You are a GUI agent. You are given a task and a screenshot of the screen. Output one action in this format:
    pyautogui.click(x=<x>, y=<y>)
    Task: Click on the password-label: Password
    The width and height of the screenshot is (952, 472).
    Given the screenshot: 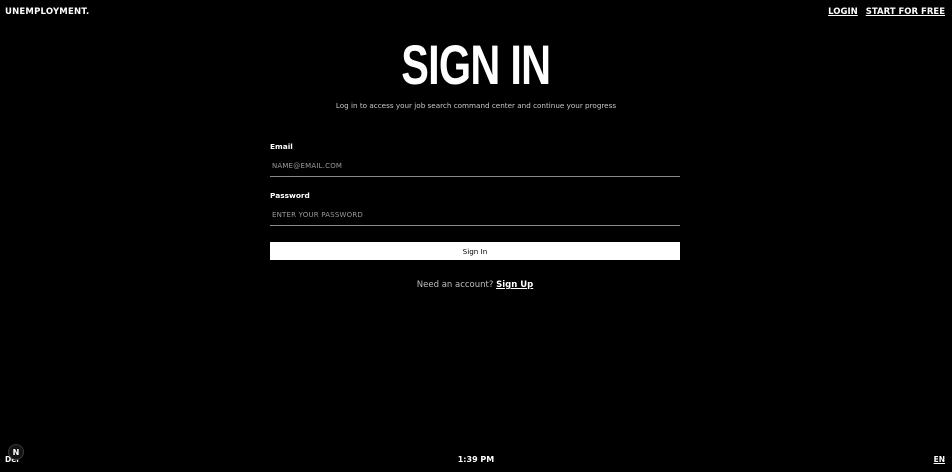 What is the action you would take?
    pyautogui.click(x=290, y=195)
    